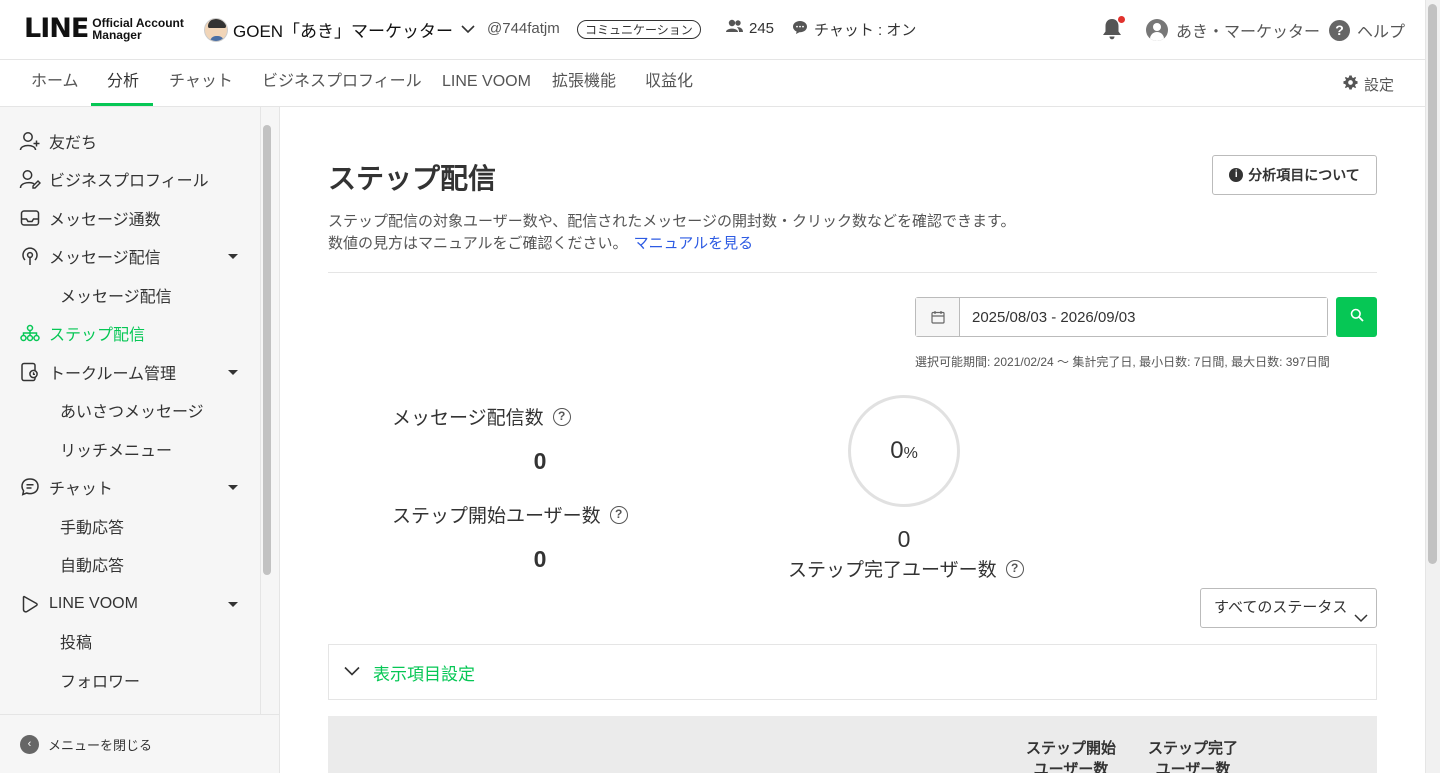 This screenshot has height=773, width=1440. What do you see at coordinates (1248, 32) in the screenshot?
I see `user-name: あき・マーケッター` at bounding box center [1248, 32].